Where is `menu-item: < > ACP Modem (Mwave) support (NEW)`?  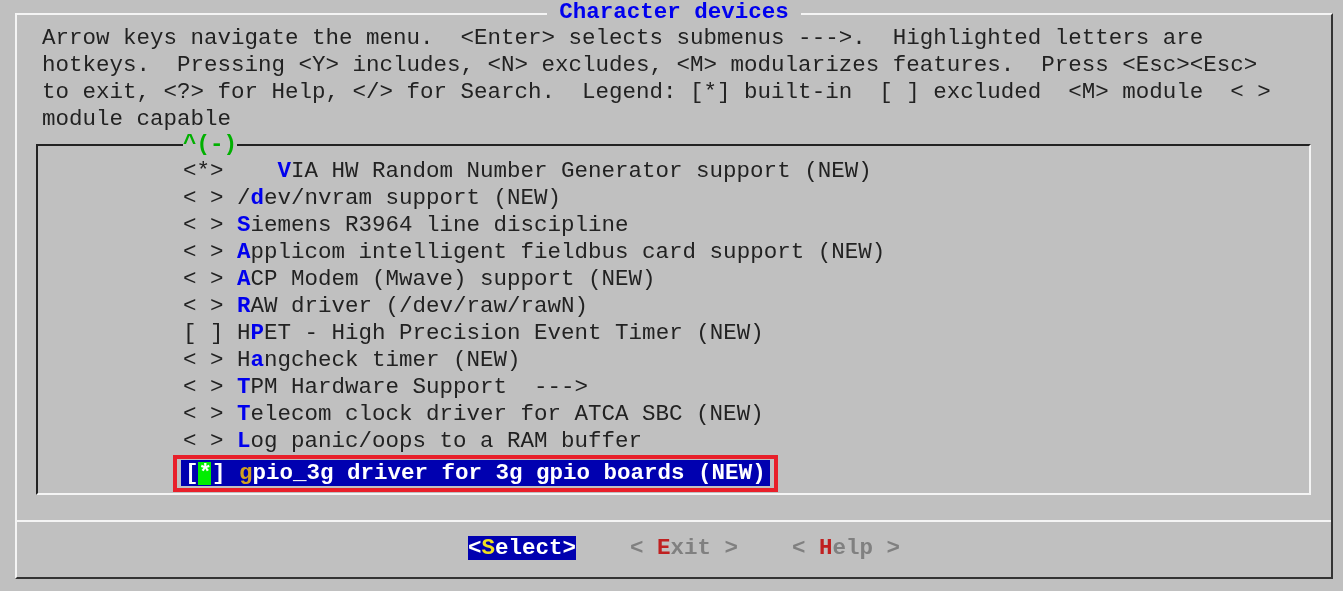 menu-item: < > ACP Modem (Mwave) support (NEW) is located at coordinates (419, 279).